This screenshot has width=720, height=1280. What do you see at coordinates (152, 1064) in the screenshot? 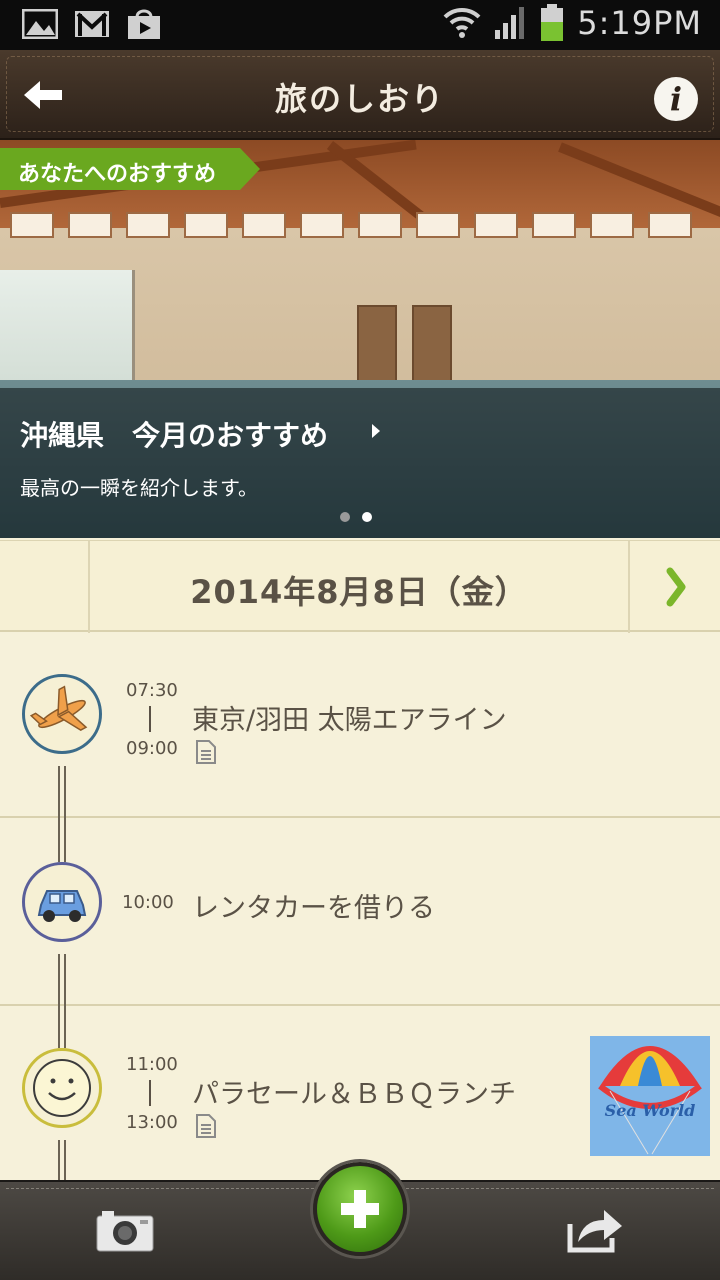
I see `start-time: 11:00` at bounding box center [152, 1064].